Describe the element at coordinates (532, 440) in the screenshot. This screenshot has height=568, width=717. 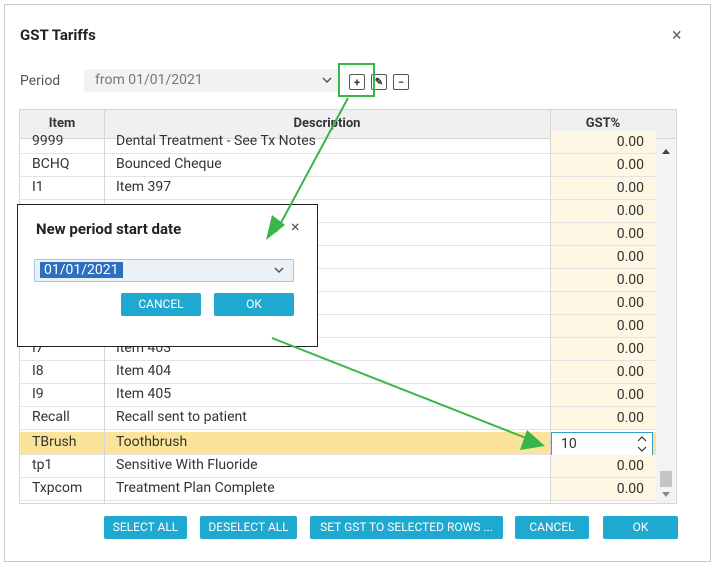
I see `annotation-arrowhead` at that location.